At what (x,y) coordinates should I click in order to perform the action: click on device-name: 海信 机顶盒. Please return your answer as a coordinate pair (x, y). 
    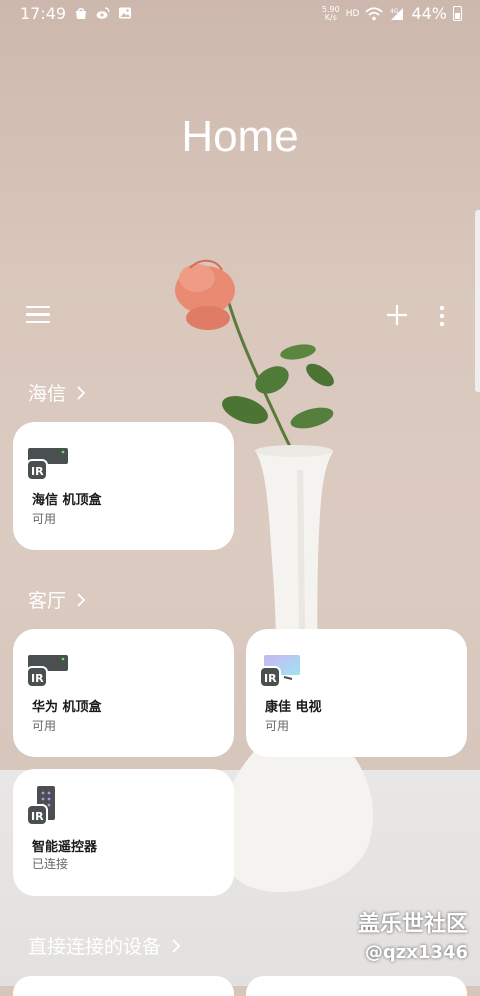
    Looking at the image, I should click on (67, 500).